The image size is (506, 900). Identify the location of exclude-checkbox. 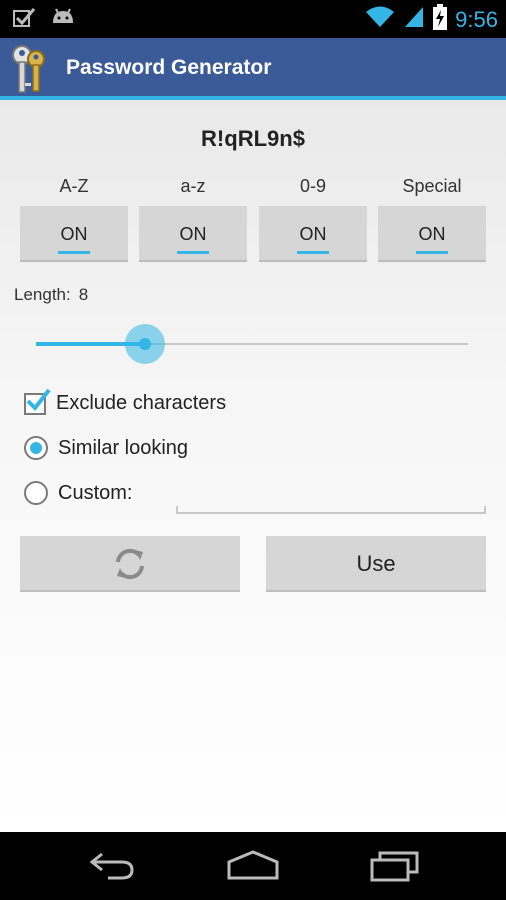
(37, 401).